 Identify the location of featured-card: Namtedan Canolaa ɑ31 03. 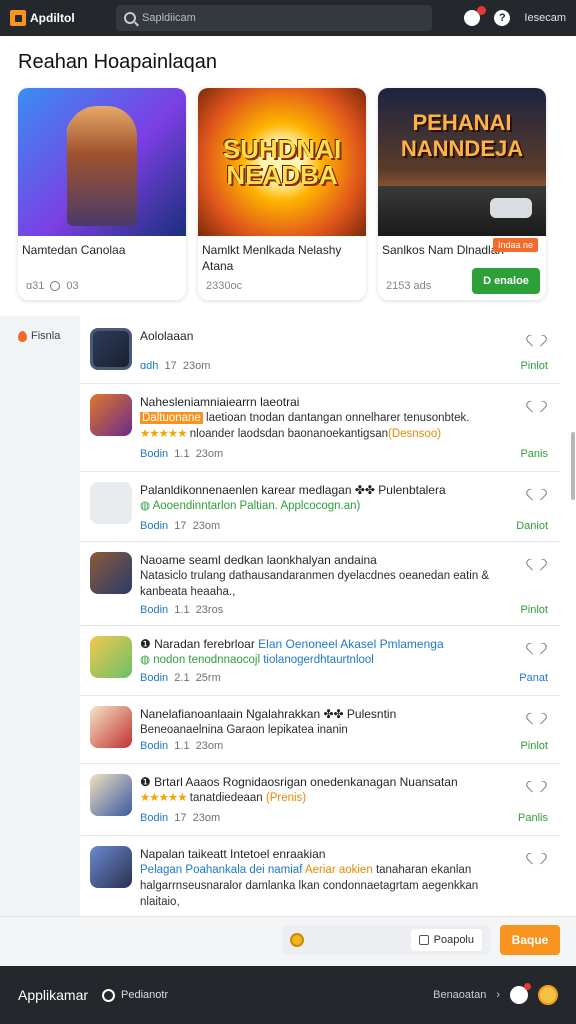
(102, 194).